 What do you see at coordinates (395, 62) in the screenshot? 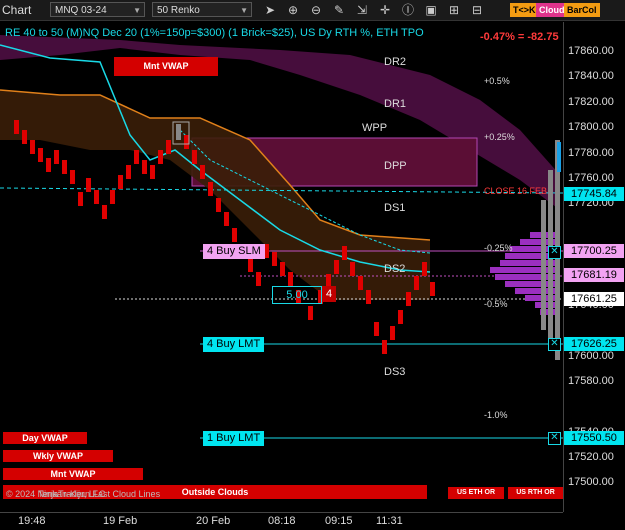
I see `level-dr2: DR2` at bounding box center [395, 62].